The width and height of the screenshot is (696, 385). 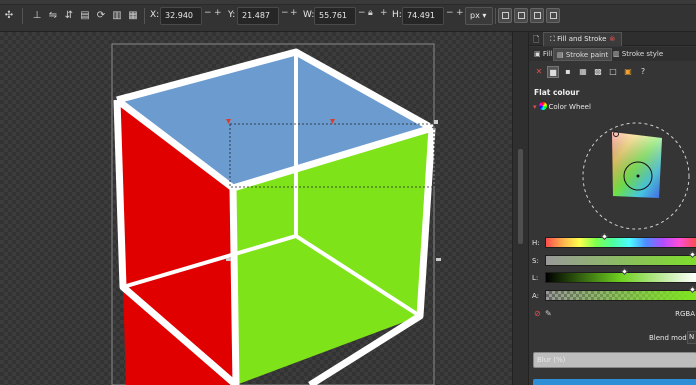 What do you see at coordinates (536, 243) in the screenshot?
I see `h-slider-label: H:` at bounding box center [536, 243].